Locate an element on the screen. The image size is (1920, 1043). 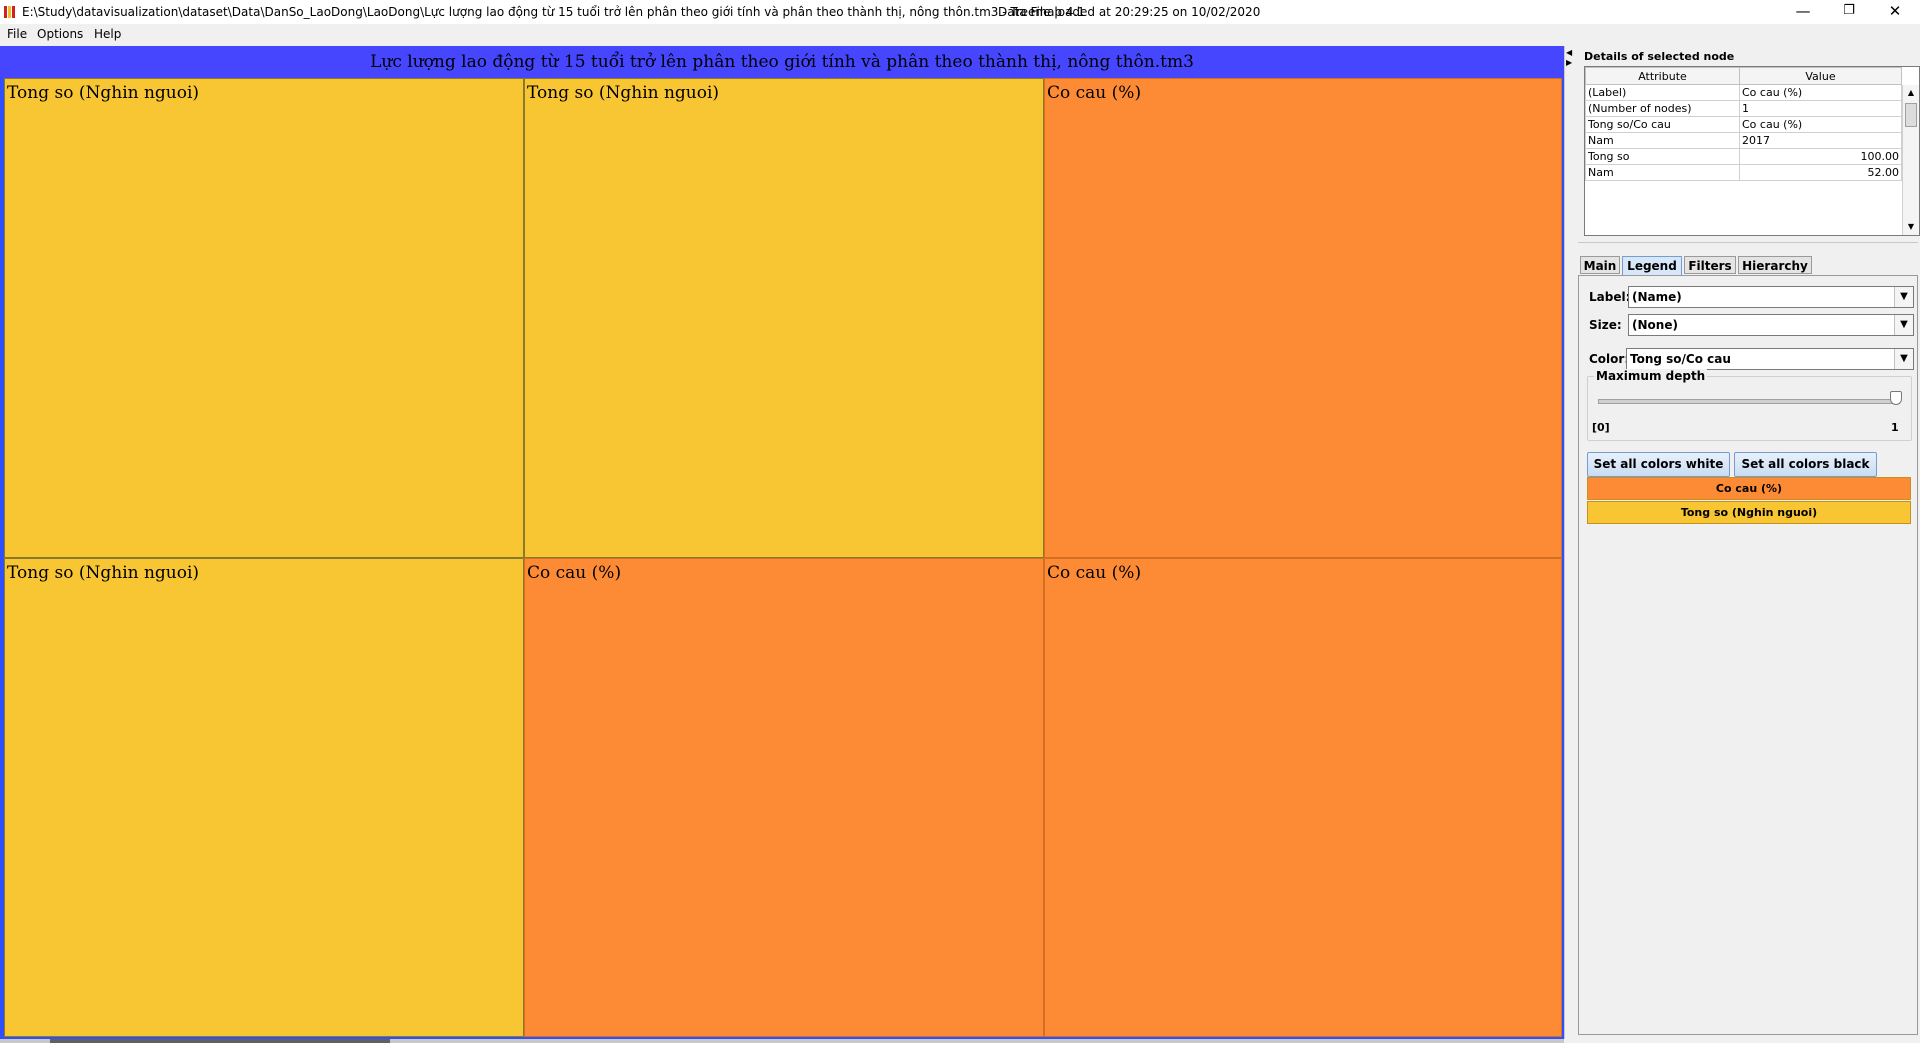
size-select-value: (None) is located at coordinates (1655, 325).